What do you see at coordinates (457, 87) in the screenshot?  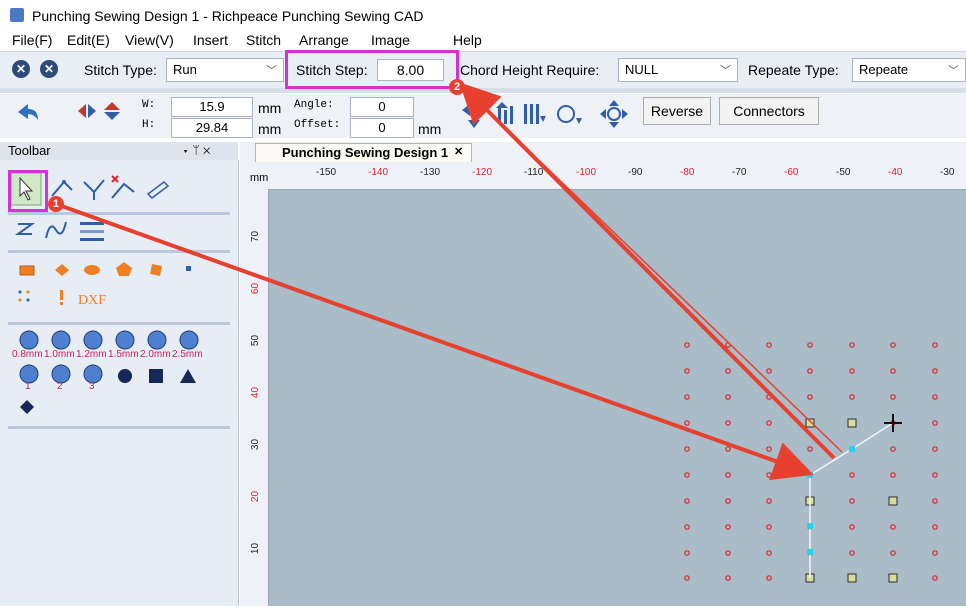 I see `step-badge-2: 2` at bounding box center [457, 87].